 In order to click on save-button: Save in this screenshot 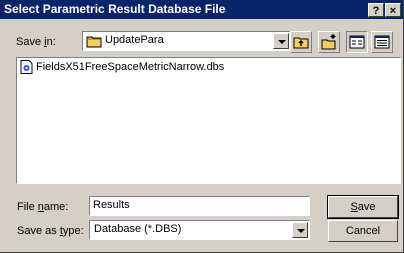, I will do `click(363, 207)`.